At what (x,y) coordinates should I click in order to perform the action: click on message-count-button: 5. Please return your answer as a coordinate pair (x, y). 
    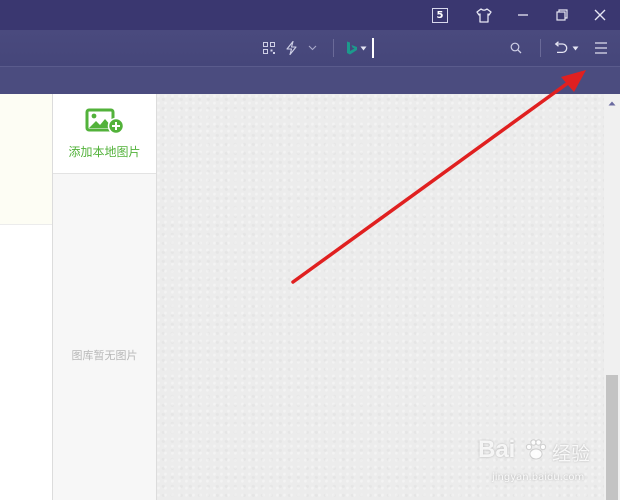
    Looking at the image, I should click on (440, 15).